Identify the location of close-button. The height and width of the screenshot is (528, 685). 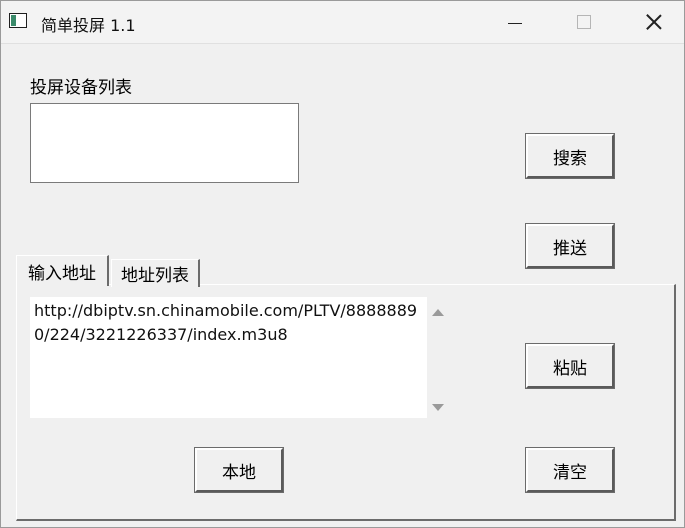
(654, 22).